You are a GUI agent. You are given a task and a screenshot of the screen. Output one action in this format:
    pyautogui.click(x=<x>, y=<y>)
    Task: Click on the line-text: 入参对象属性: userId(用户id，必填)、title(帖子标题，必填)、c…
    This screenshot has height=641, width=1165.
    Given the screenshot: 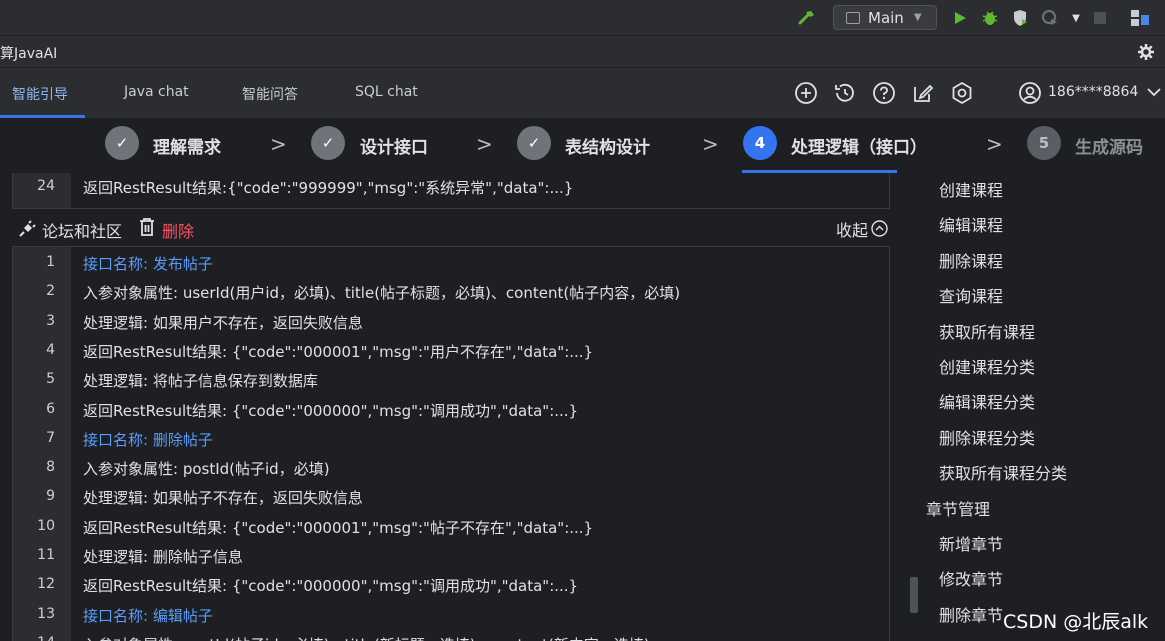 What is the action you would take?
    pyautogui.click(x=381, y=292)
    